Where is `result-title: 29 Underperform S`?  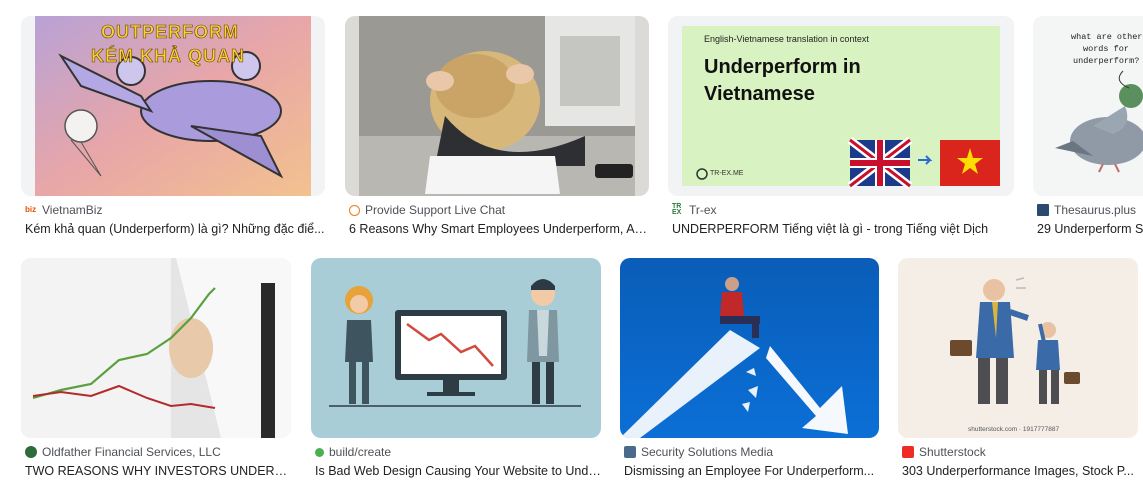 result-title: 29 Underperform S is located at coordinates (1090, 229).